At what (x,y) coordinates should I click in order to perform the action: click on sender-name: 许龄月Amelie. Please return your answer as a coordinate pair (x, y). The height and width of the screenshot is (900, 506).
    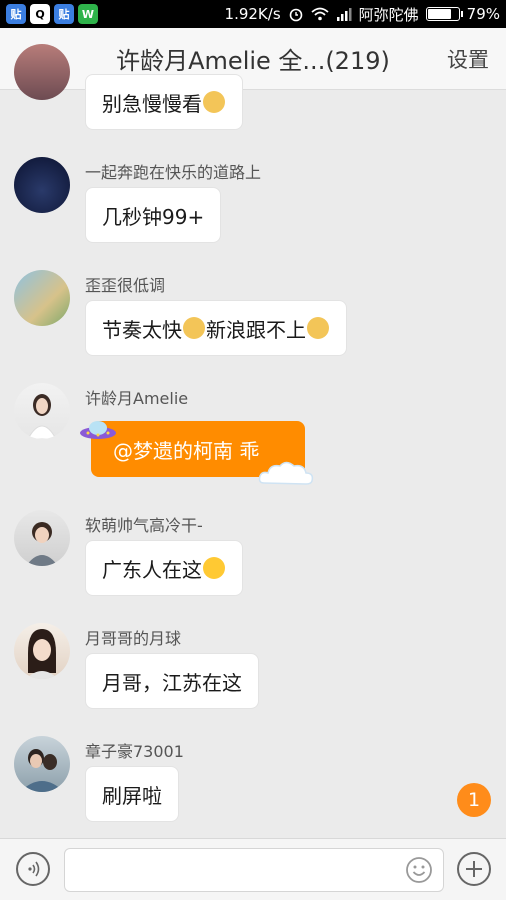
    Looking at the image, I should click on (137, 398).